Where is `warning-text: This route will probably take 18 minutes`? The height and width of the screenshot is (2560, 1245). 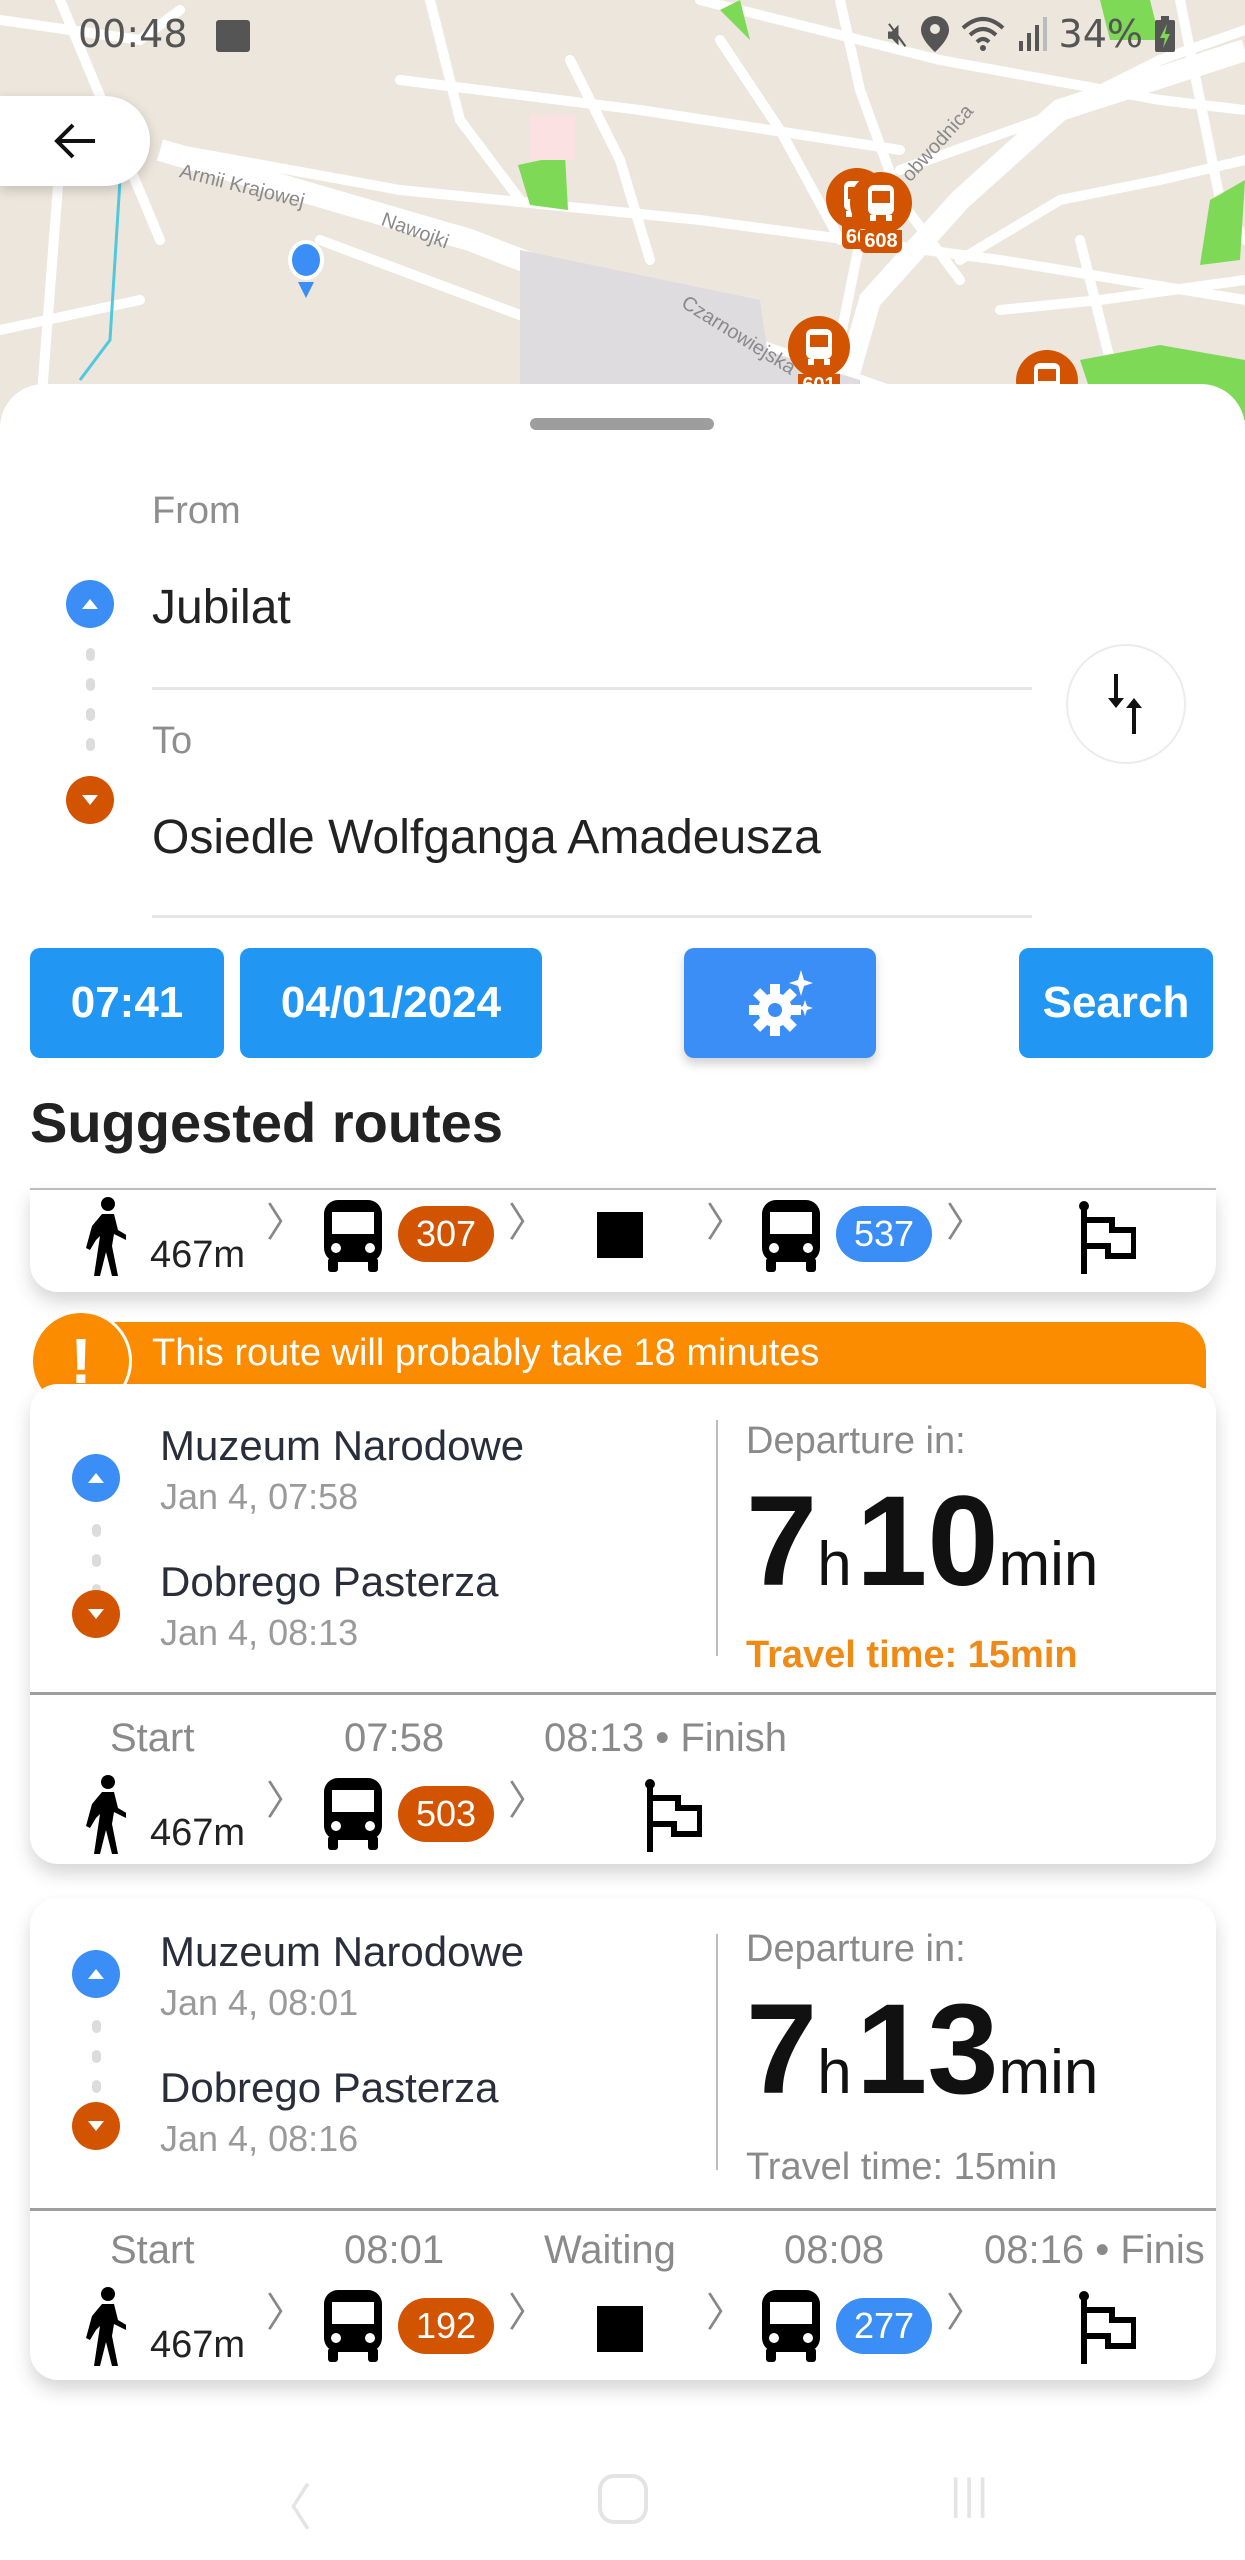 warning-text: This route will probably take 18 minutes is located at coordinates (486, 1353).